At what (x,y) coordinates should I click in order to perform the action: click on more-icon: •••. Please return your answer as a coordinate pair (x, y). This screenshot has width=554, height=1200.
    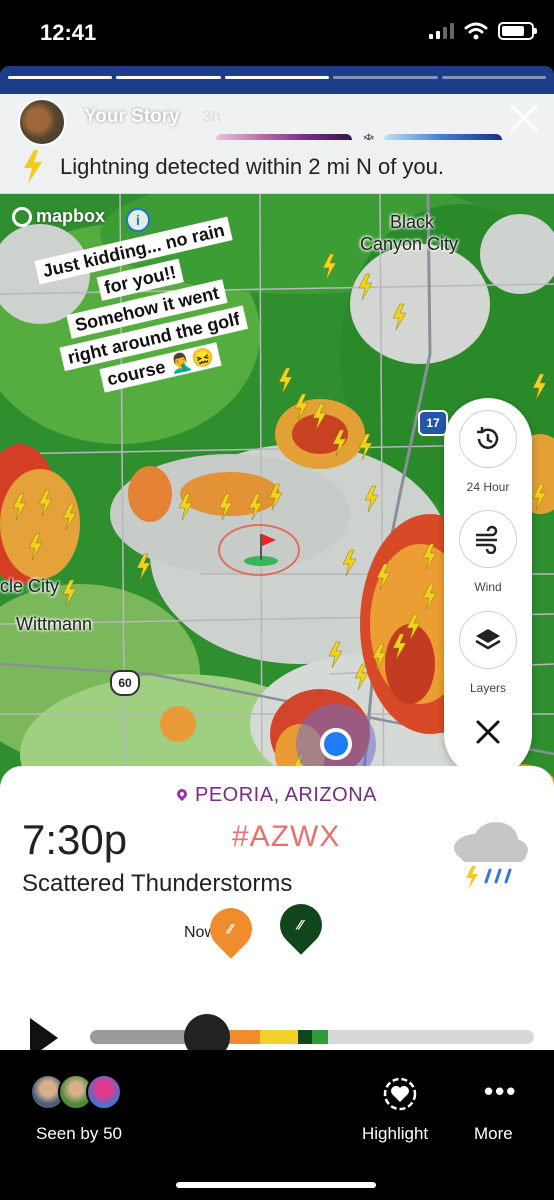
    Looking at the image, I should click on (500, 1091).